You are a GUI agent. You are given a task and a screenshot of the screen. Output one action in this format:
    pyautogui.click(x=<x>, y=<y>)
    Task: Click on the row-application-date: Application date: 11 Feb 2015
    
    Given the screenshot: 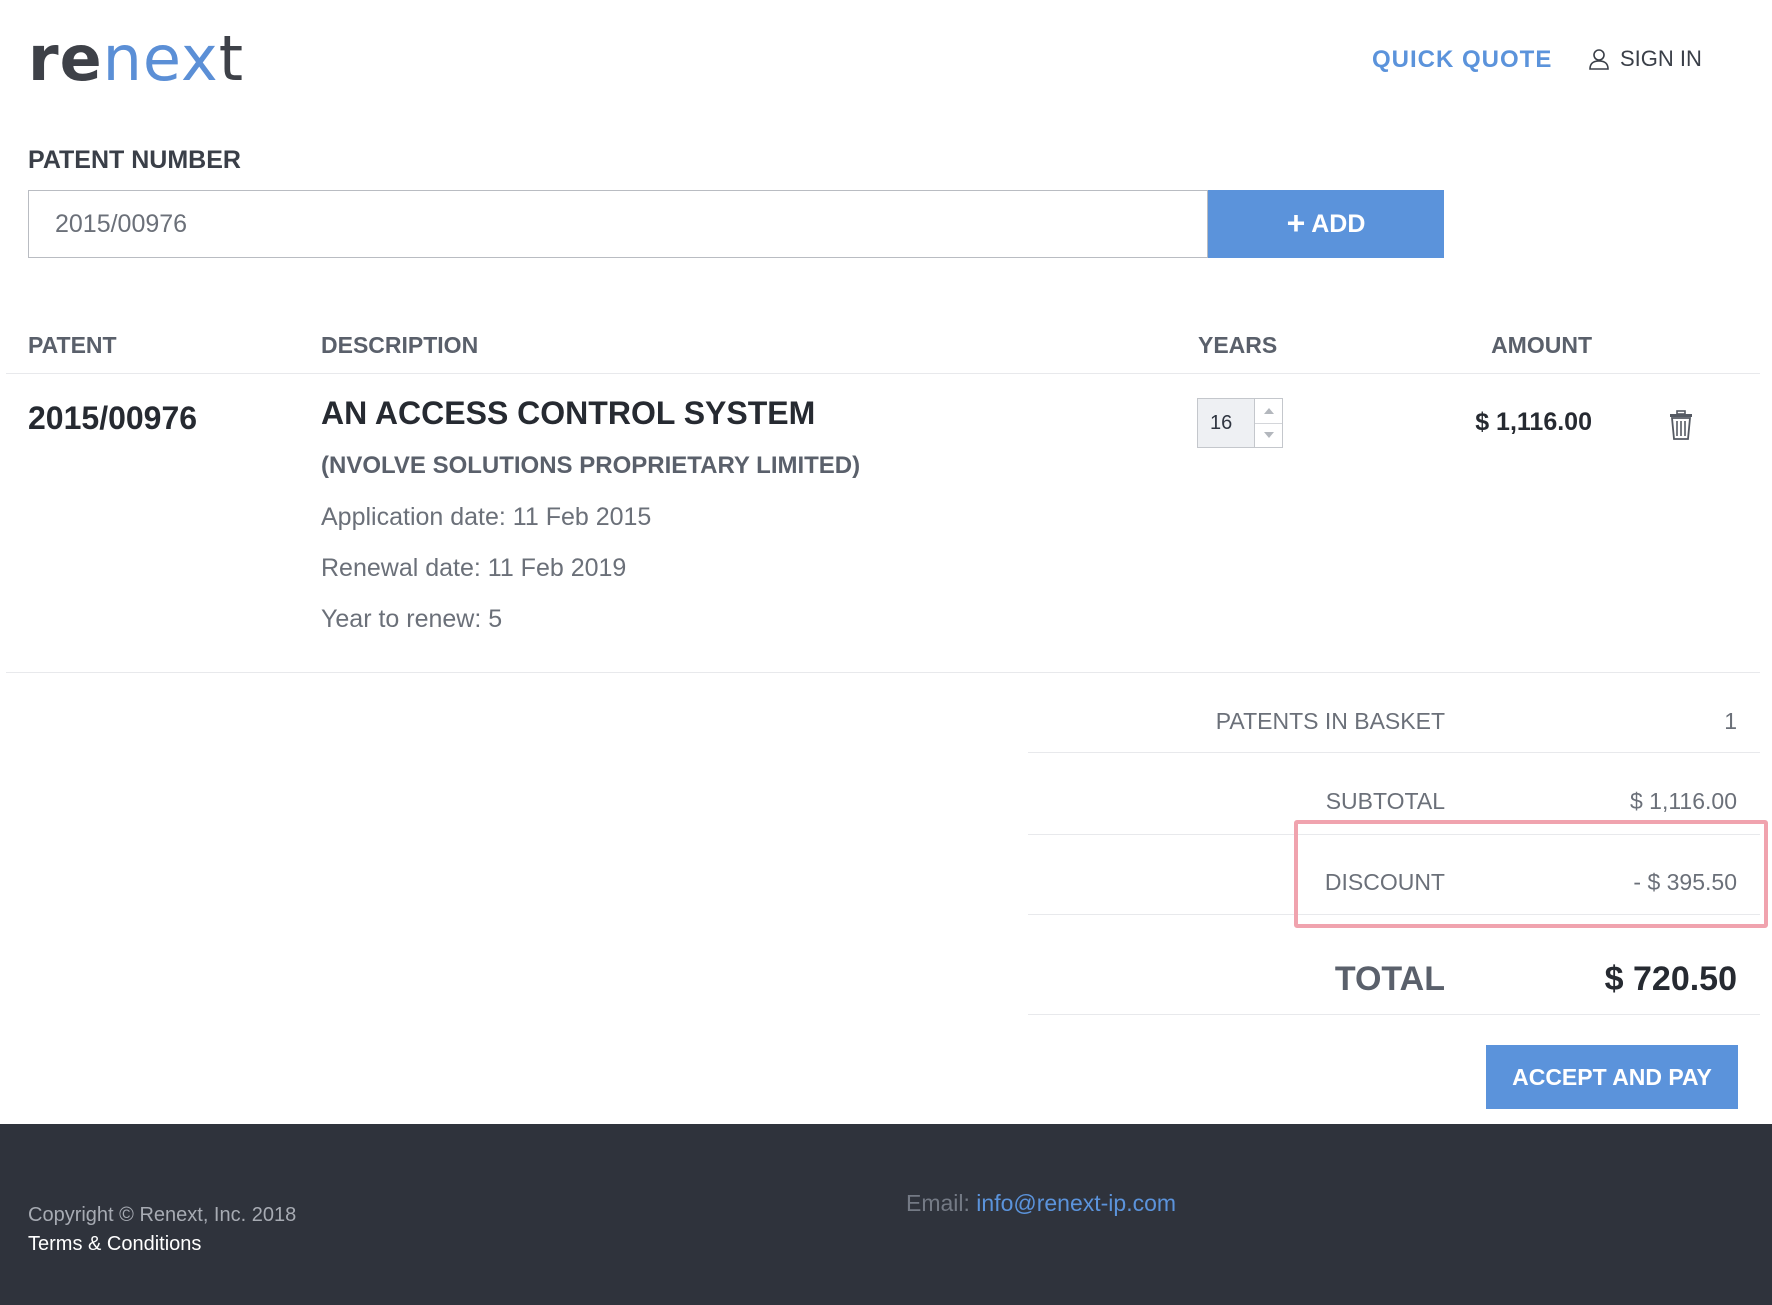 What is the action you would take?
    pyautogui.click(x=486, y=517)
    